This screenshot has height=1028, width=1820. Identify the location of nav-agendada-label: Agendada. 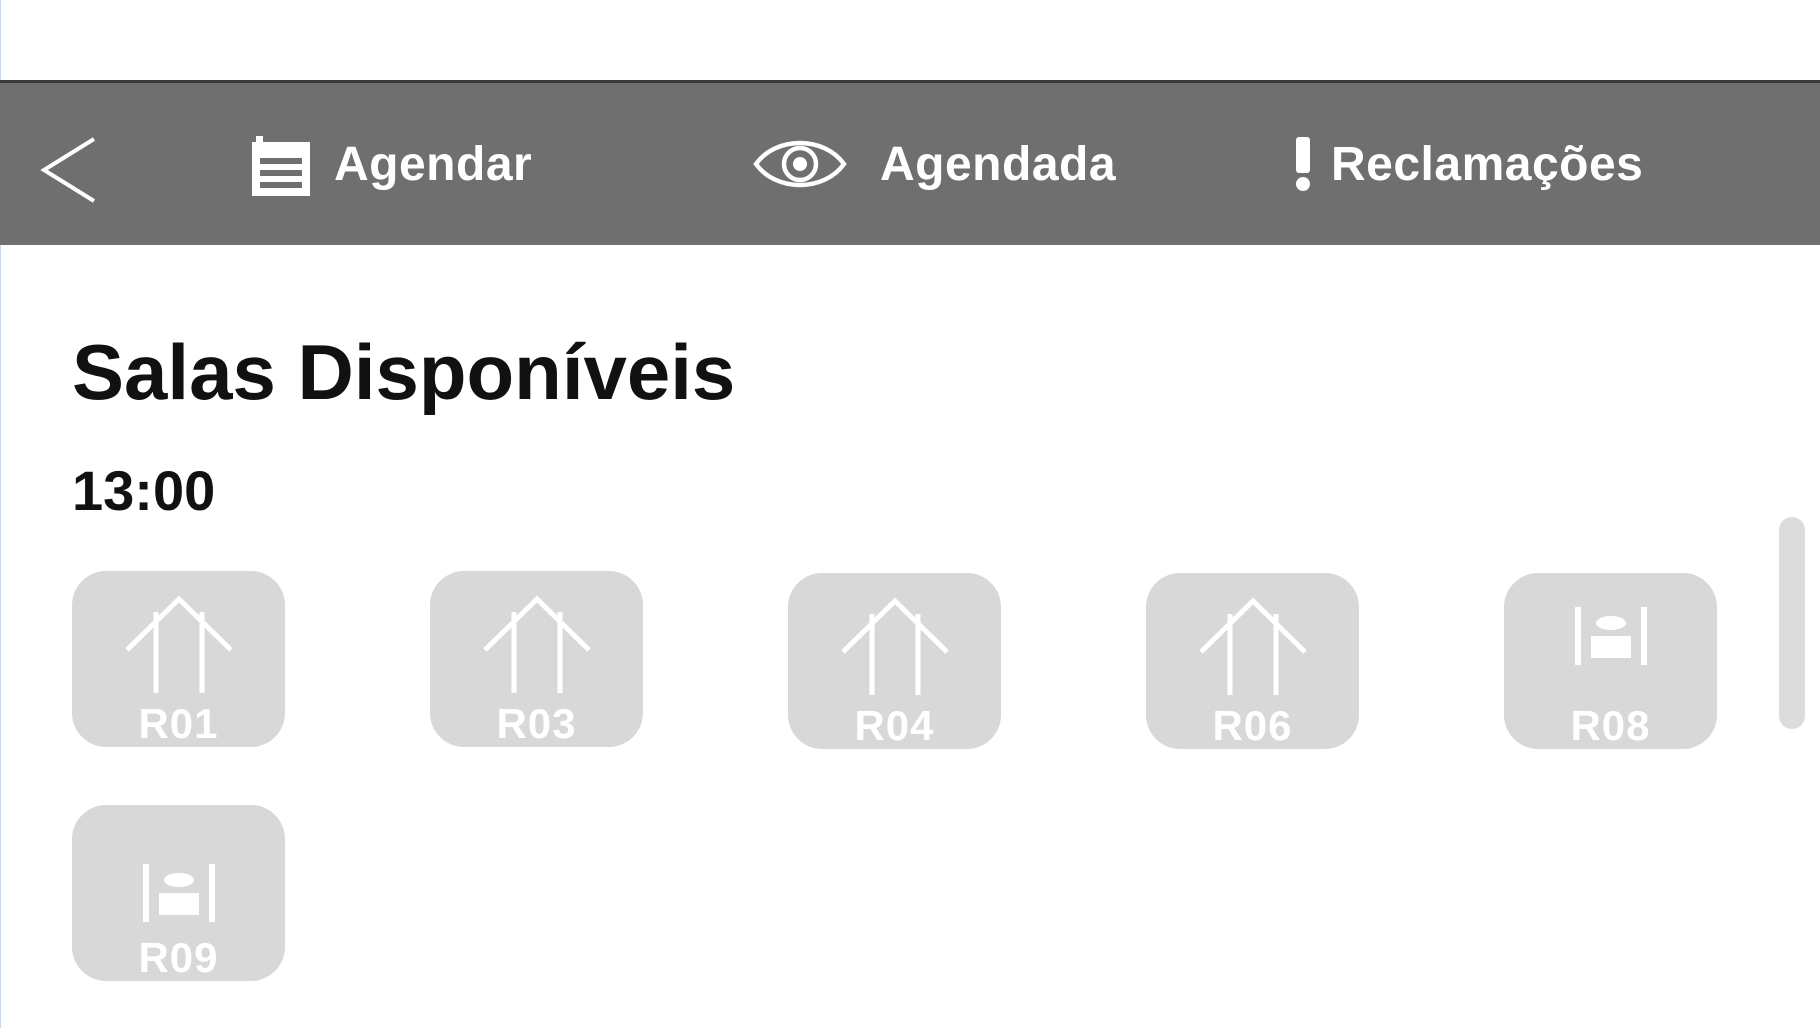
(998, 164).